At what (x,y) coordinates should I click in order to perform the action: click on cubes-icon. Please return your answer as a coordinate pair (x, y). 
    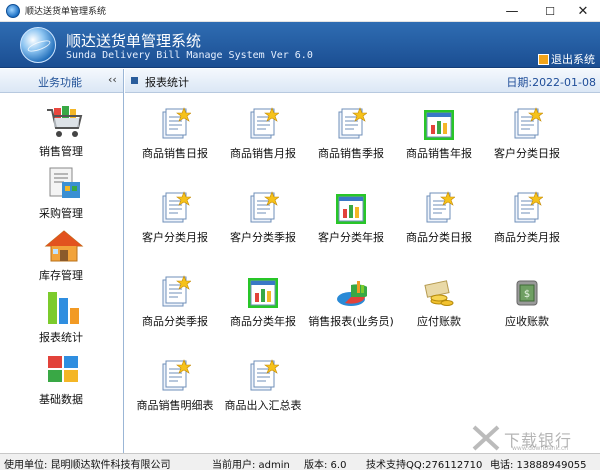
    Looking at the image, I should click on (63, 369).